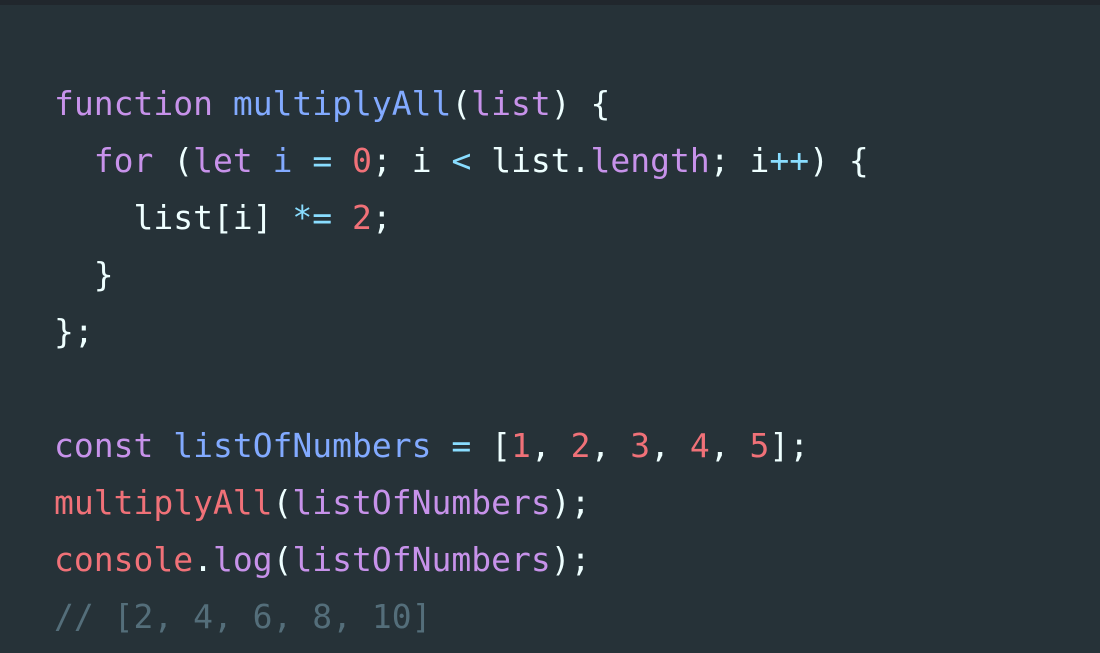  What do you see at coordinates (521, 445) in the screenshot?
I see `code-token-number: 1` at bounding box center [521, 445].